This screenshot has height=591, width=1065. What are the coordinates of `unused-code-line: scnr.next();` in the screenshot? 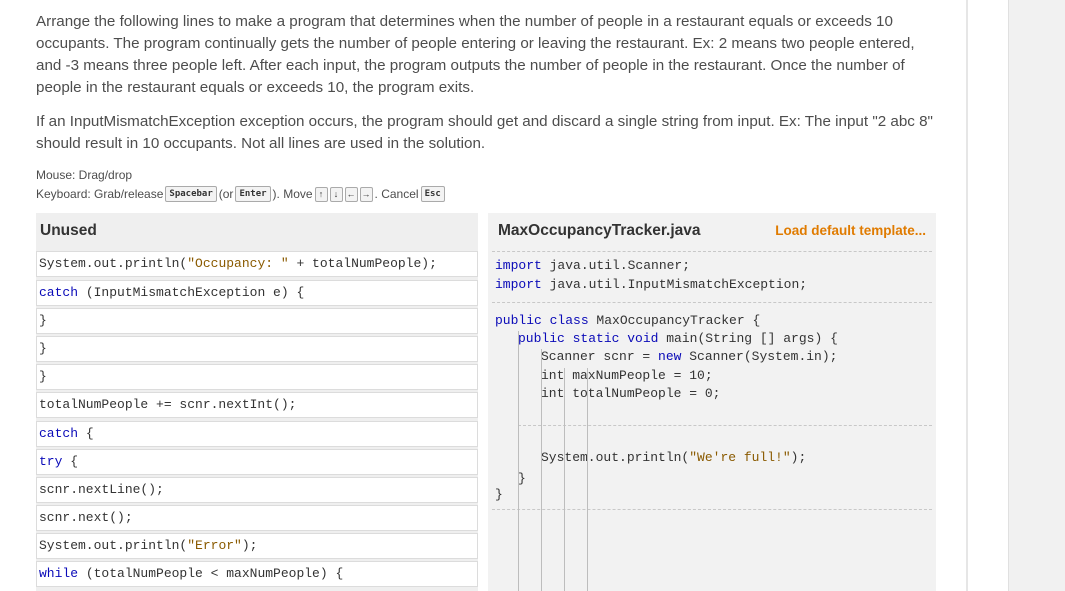 It's located at (257, 518).